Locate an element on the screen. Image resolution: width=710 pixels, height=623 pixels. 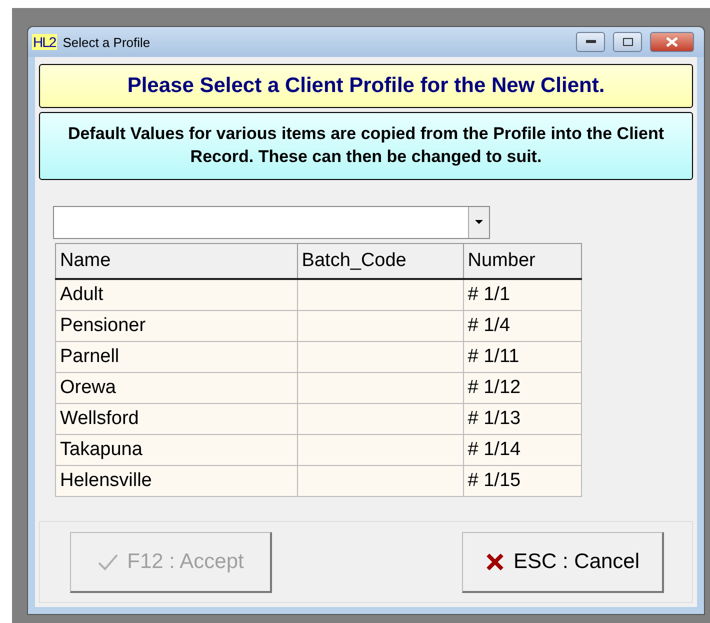
table-cell: Helensville is located at coordinates (177, 480).